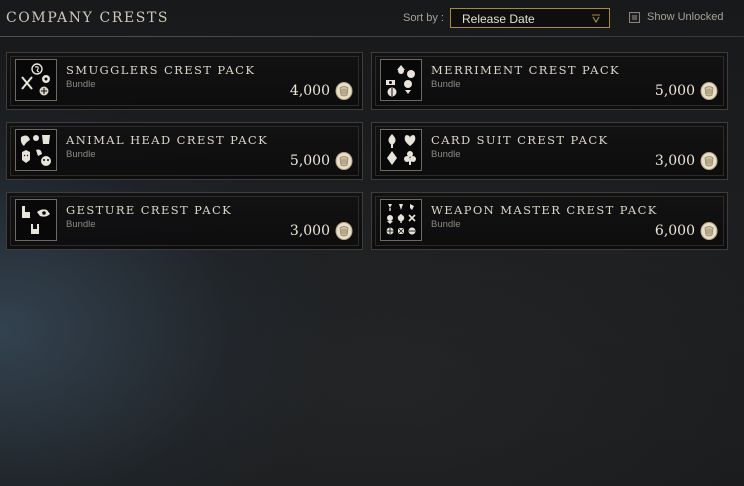  Describe the element at coordinates (161, 70) in the screenshot. I see `card-title: SMUGGLERS CREST PACK` at that location.